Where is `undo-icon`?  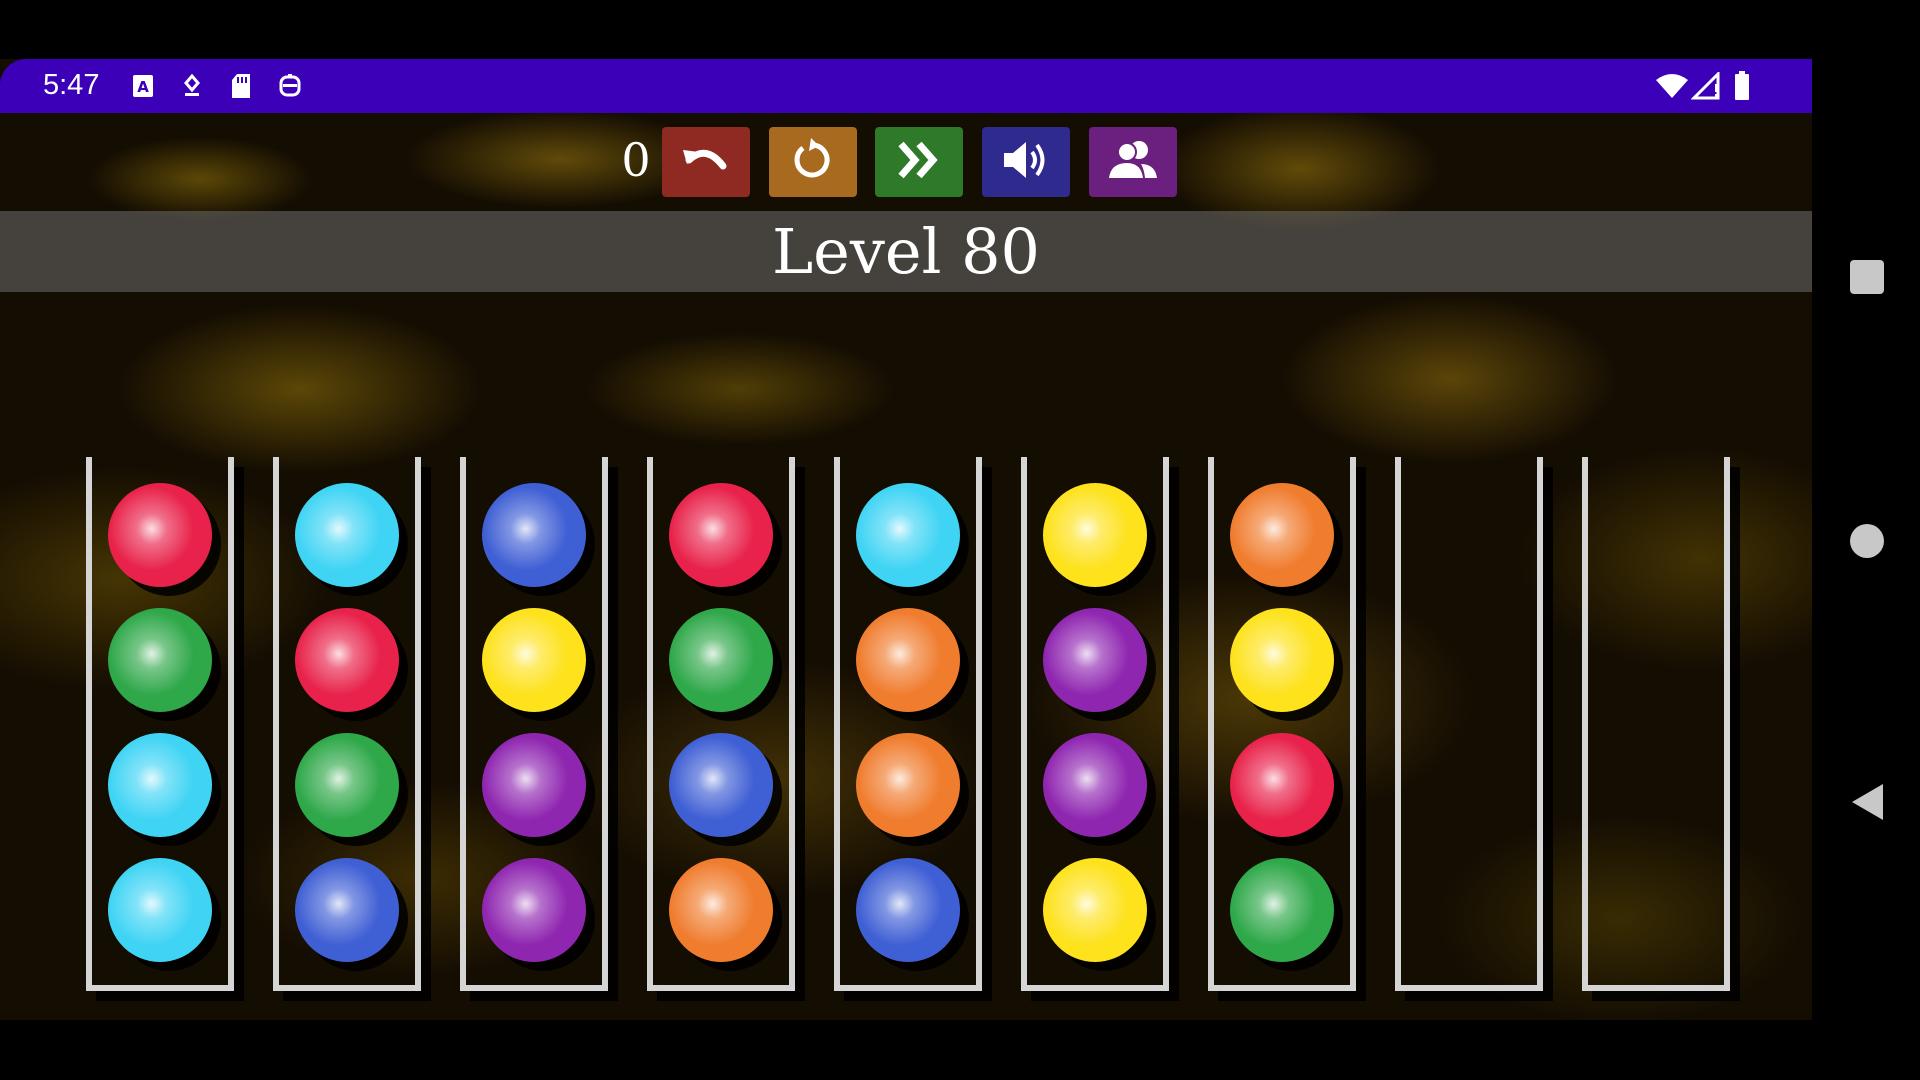
undo-icon is located at coordinates (706, 162).